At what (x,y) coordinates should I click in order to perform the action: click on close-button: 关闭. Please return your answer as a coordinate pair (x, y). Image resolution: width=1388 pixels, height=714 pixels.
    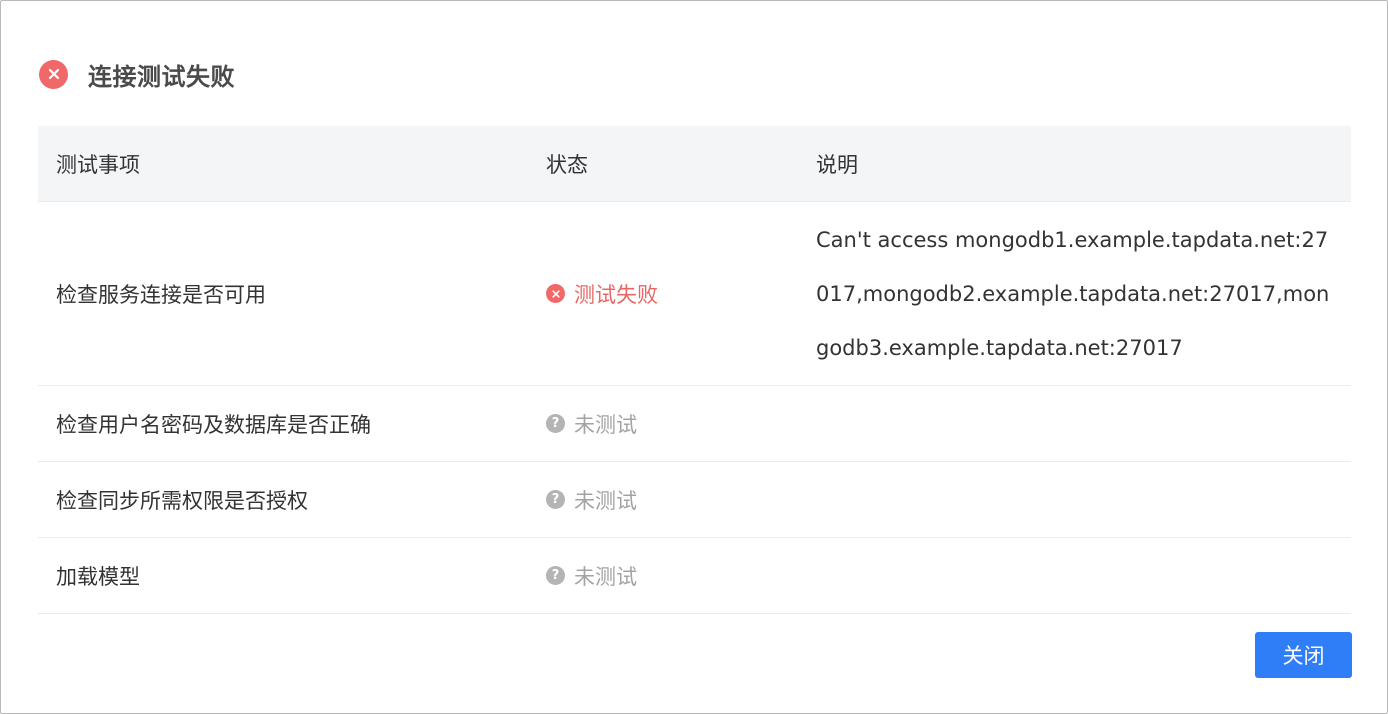
    Looking at the image, I should click on (1303, 655).